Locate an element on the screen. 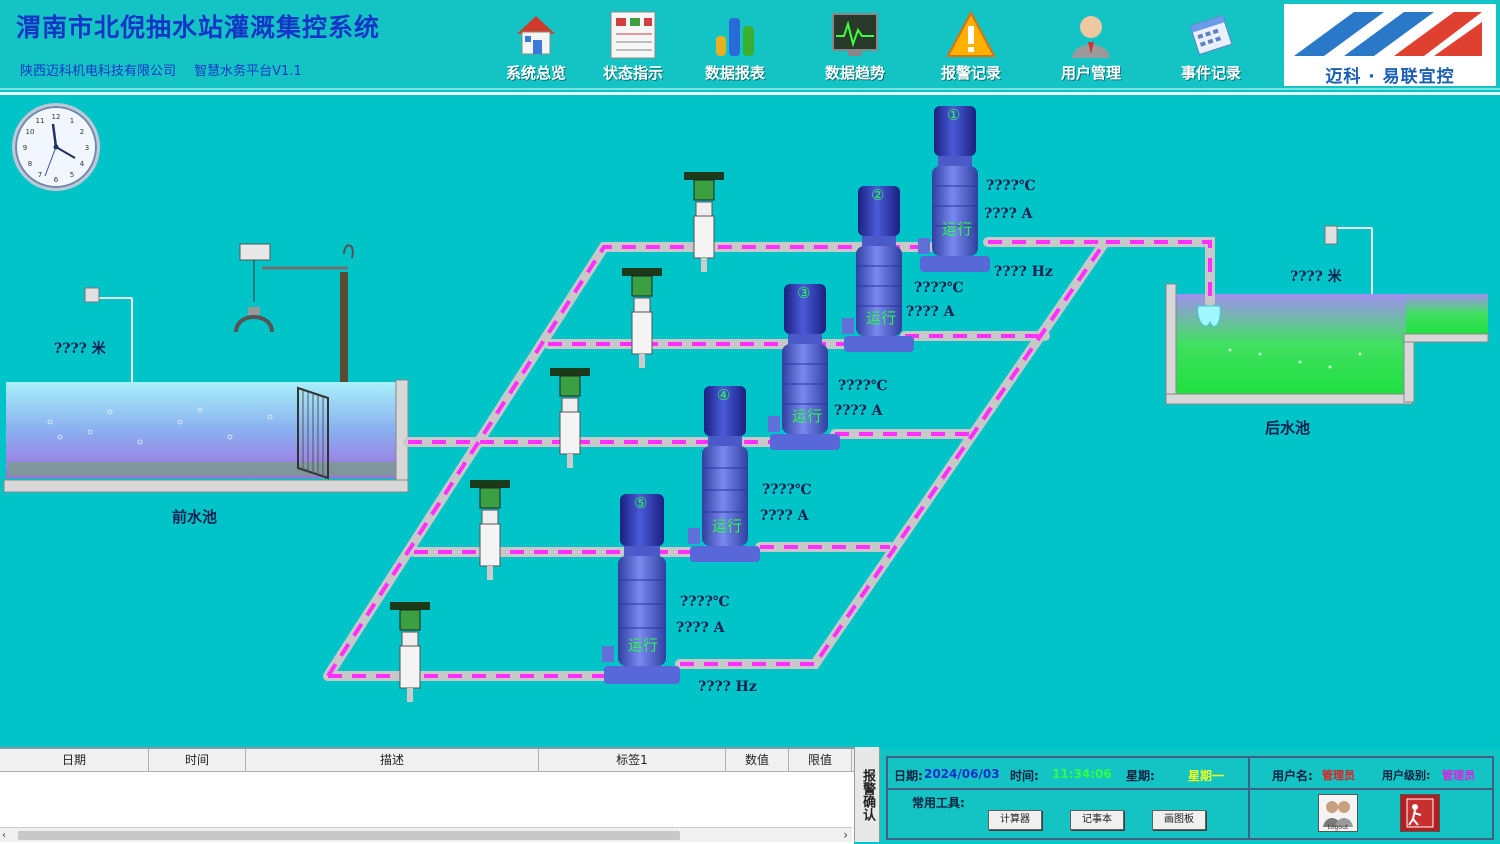 Image resolution: width=1500 pixels, height=844 pixels. pump-3-current: ???? A is located at coordinates (858, 411).